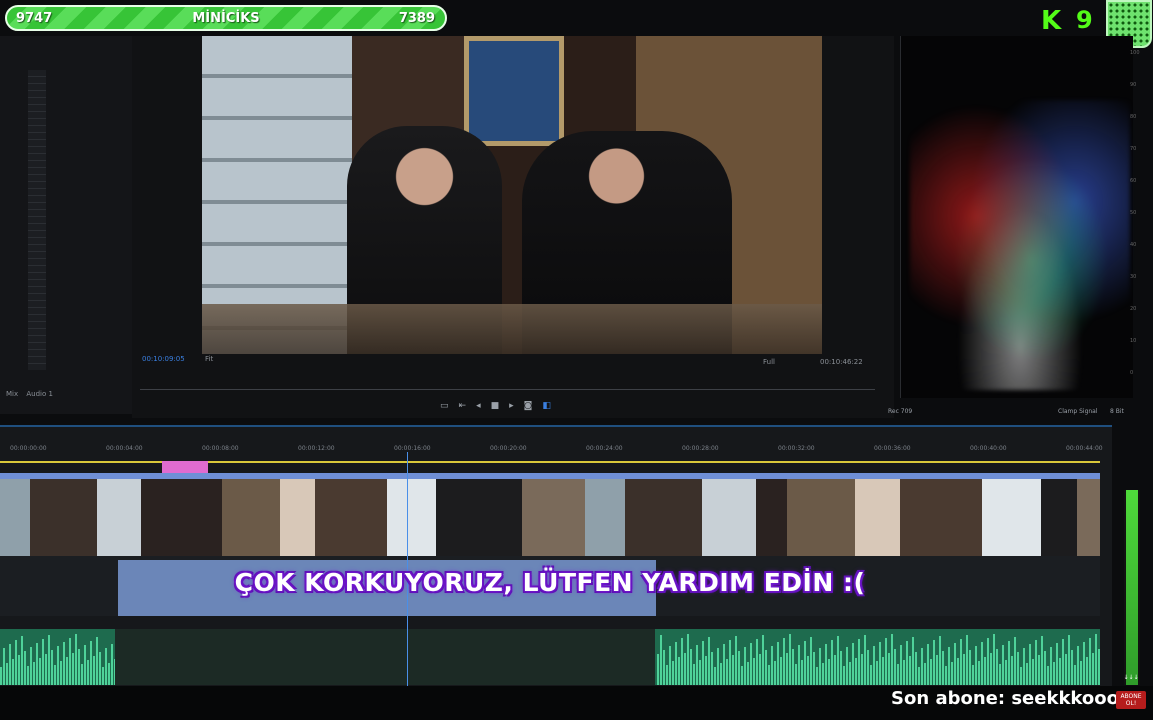 This screenshot has height=720, width=1153. Describe the element at coordinates (1078, 411) in the screenshot. I see `clamp-signal-checkbox: Clamp Signal` at that location.